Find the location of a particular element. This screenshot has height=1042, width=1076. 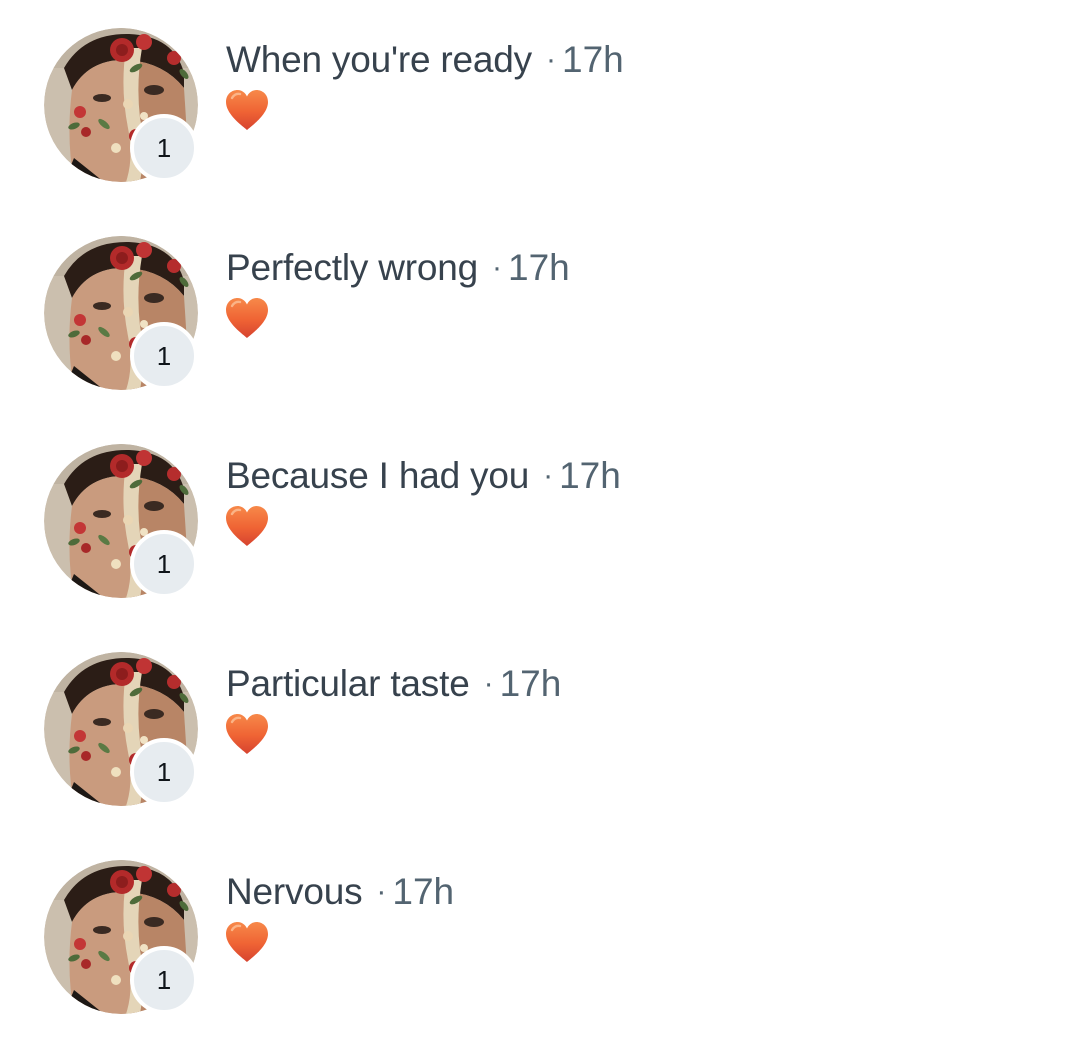

item-header: Perfectly wrong · 17h is located at coordinates (398, 269).